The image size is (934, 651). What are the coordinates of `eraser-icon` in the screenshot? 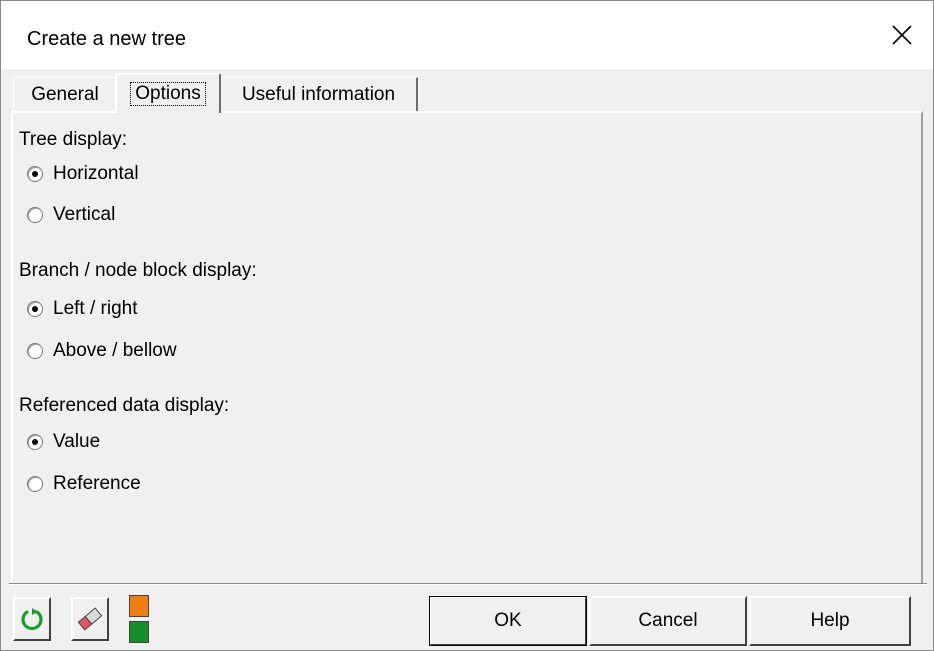 It's located at (90, 619).